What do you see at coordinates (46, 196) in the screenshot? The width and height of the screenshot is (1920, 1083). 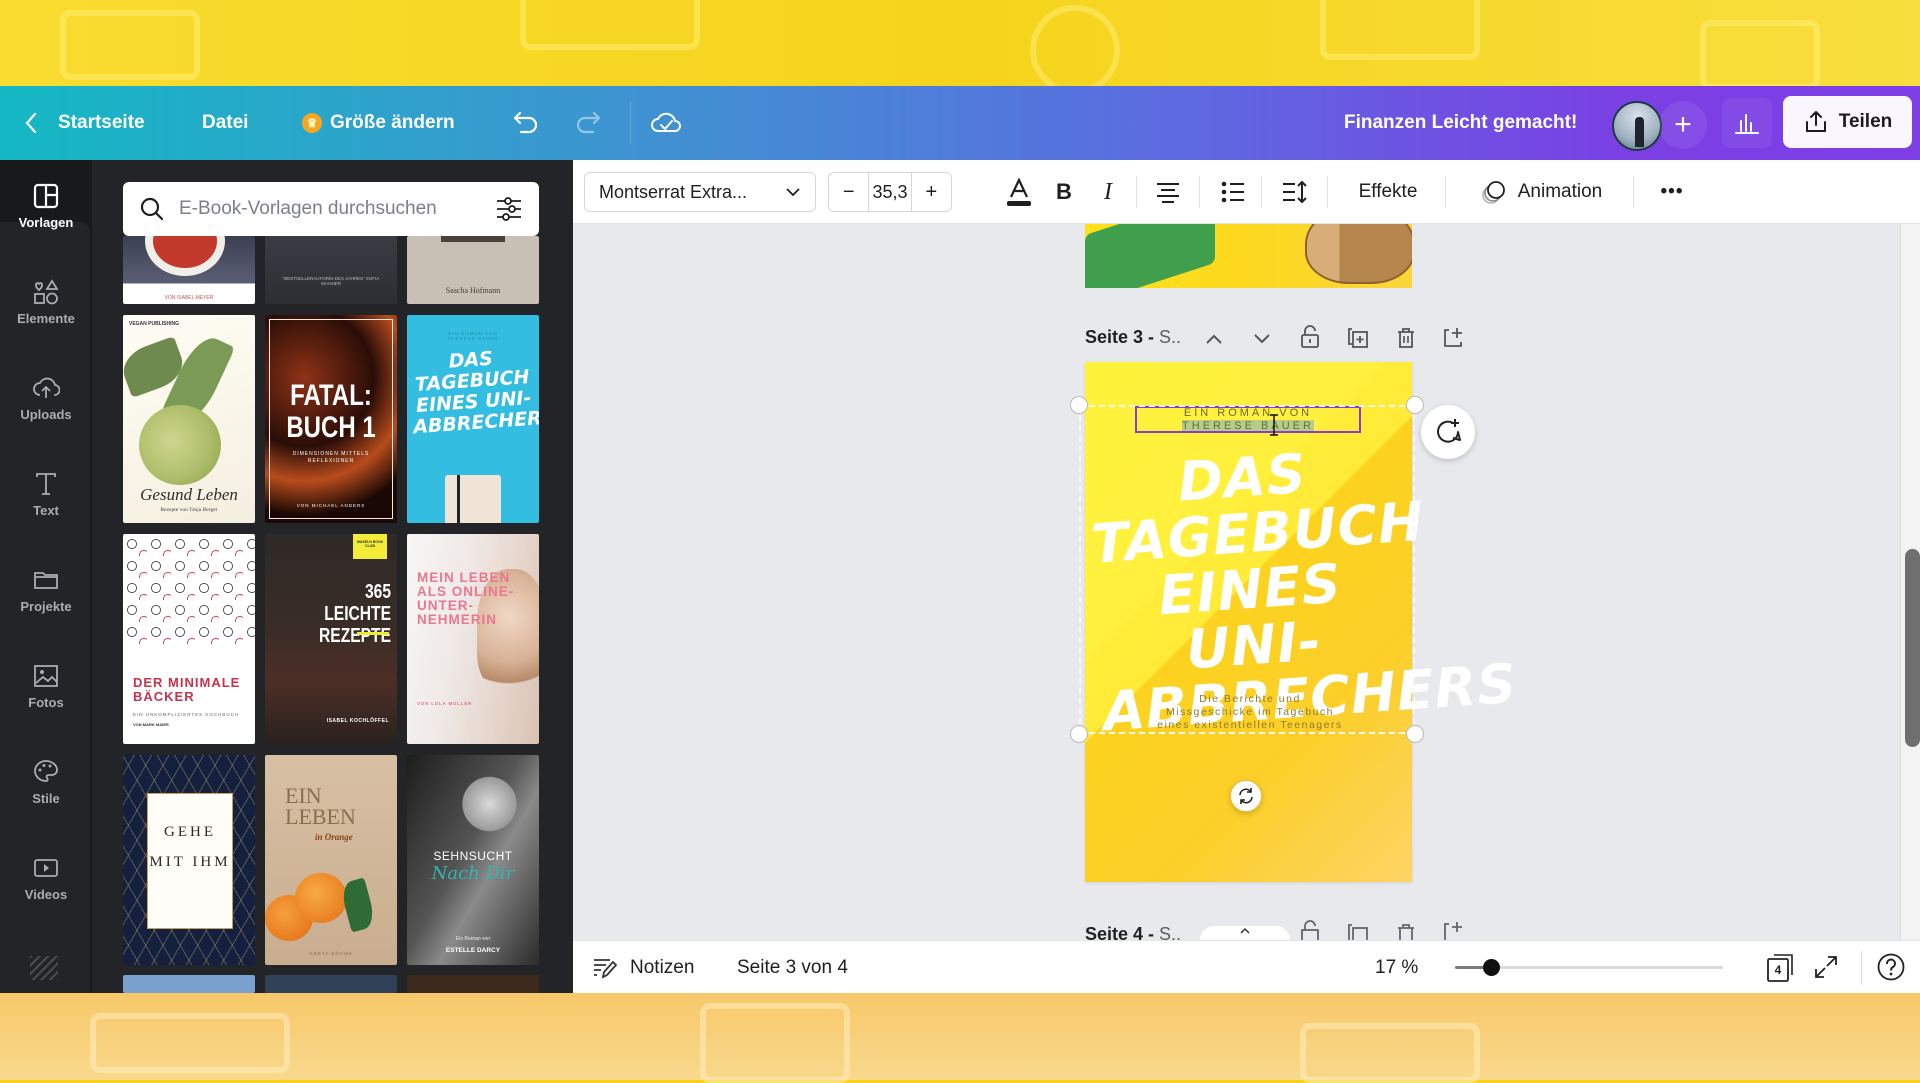 I see `templates-icon` at bounding box center [46, 196].